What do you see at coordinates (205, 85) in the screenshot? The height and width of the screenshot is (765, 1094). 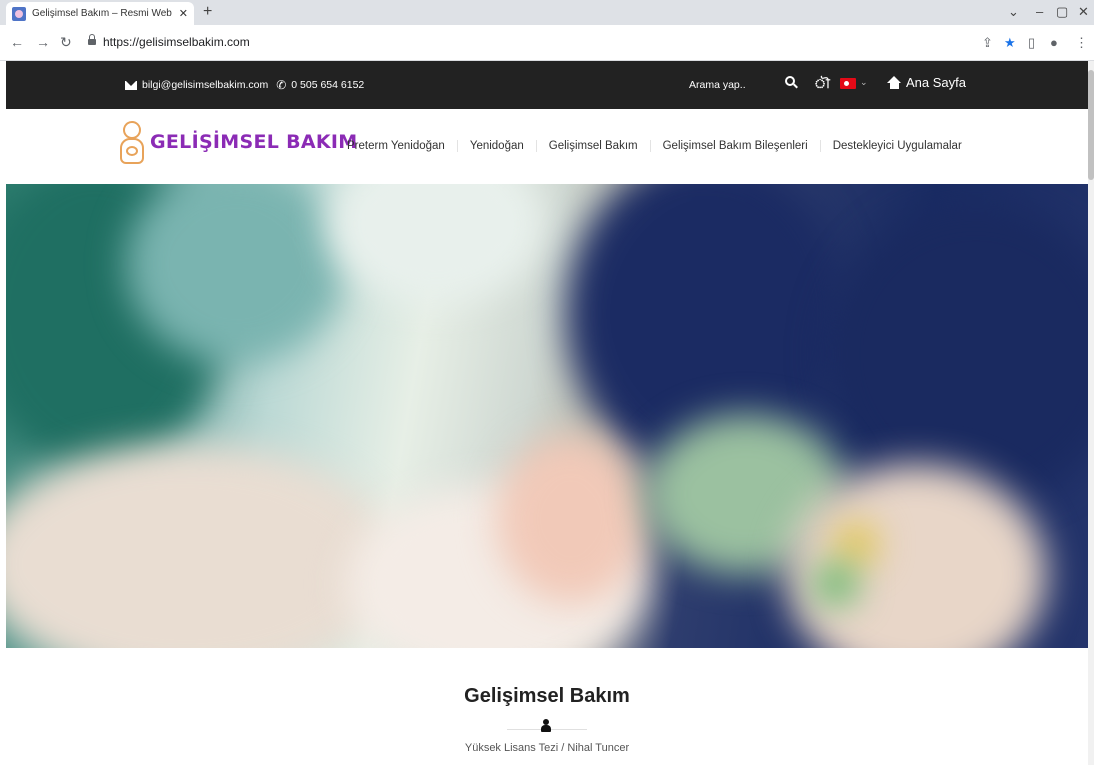 I see `contact-email: bilgi@gelisimselbakim.com` at bounding box center [205, 85].